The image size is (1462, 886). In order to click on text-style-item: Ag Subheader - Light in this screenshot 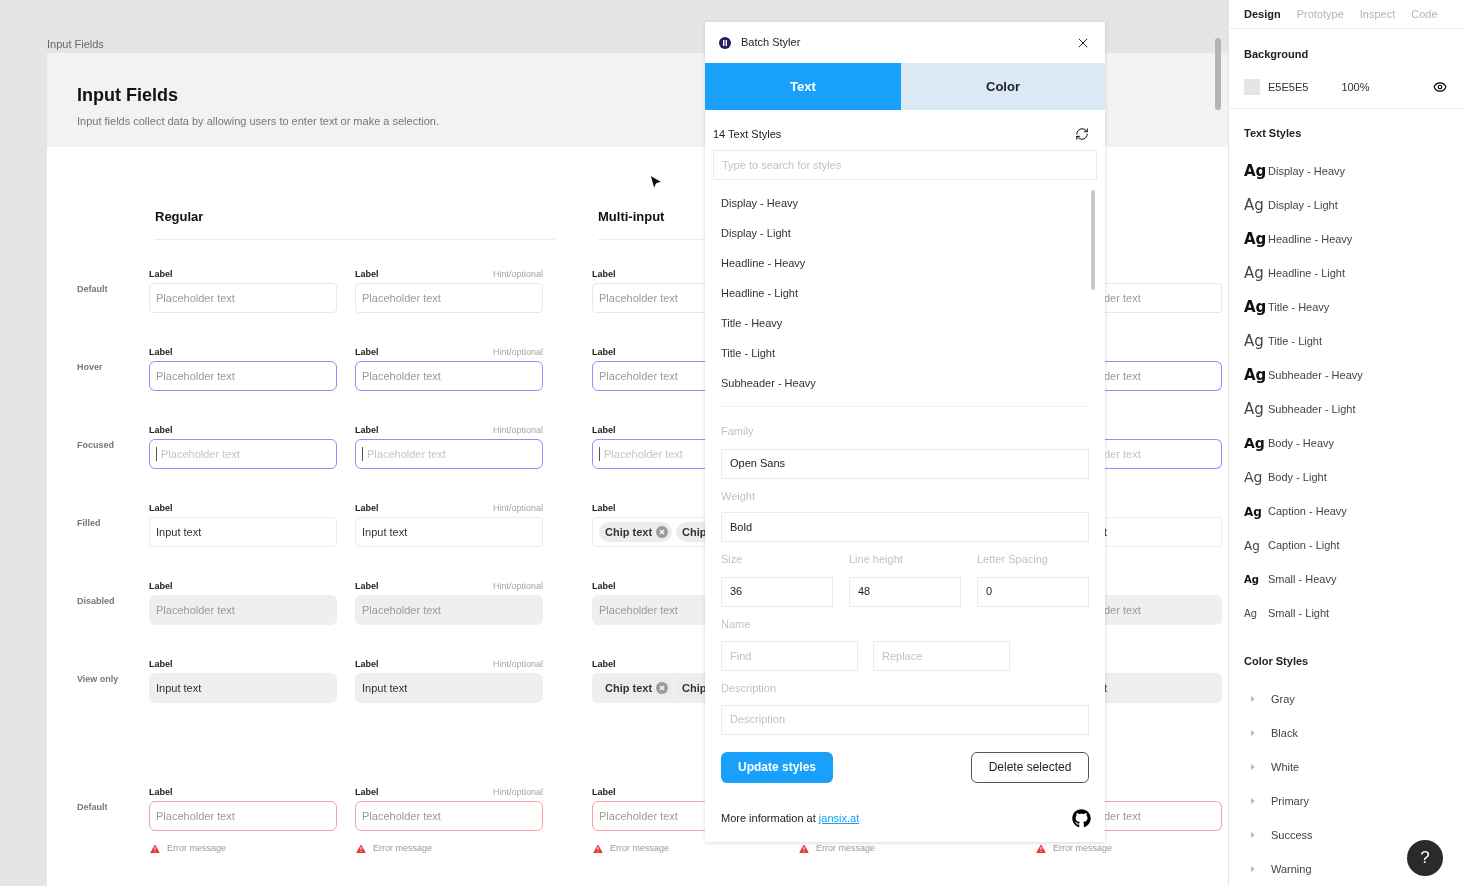, I will do `click(1345, 409)`.